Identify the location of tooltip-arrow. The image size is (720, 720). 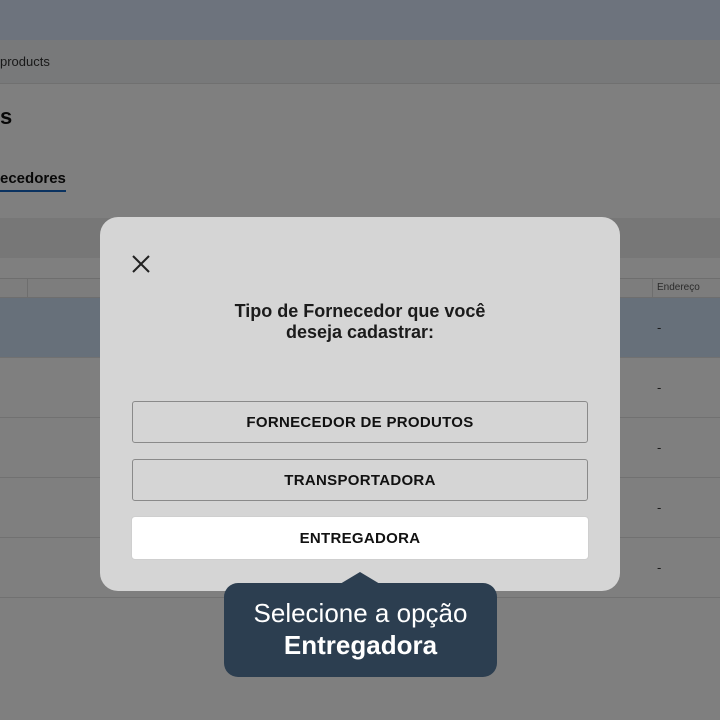
(360, 578).